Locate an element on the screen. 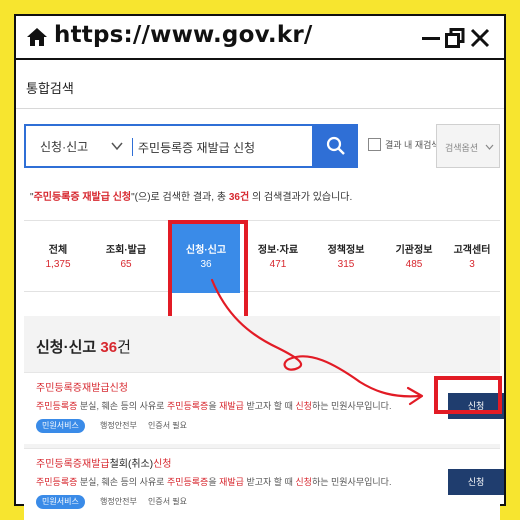  result-title-part: 주민등록증재발급 is located at coordinates (73, 464).